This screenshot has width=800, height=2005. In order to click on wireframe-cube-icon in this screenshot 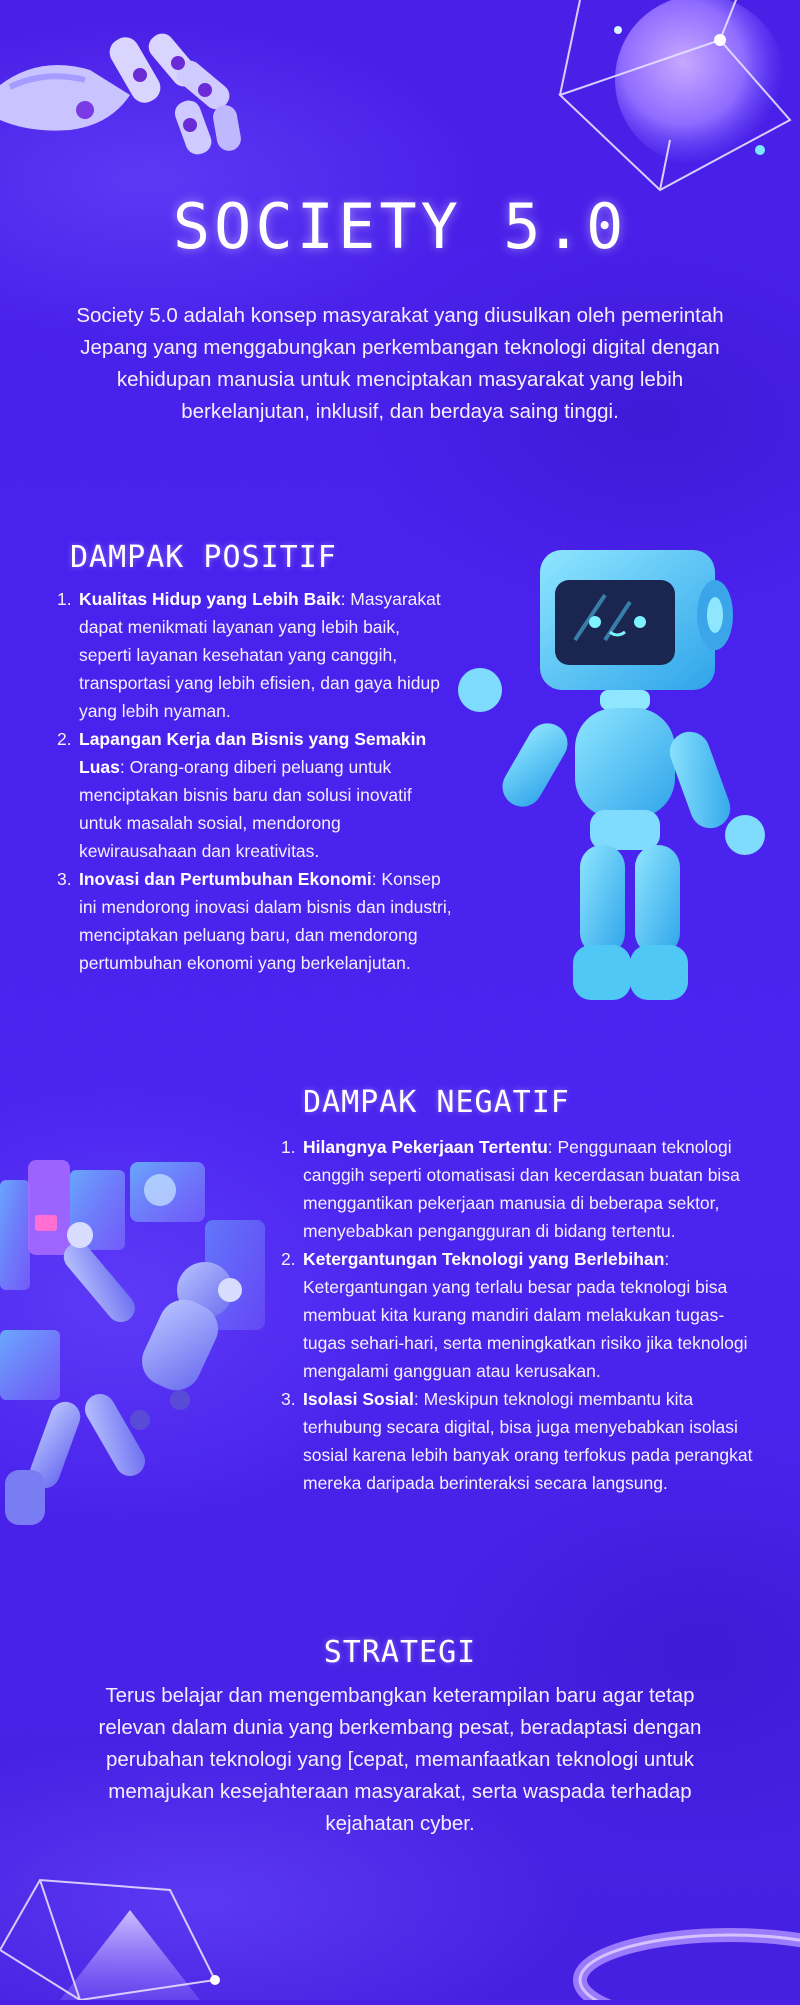, I will do `click(675, 100)`.